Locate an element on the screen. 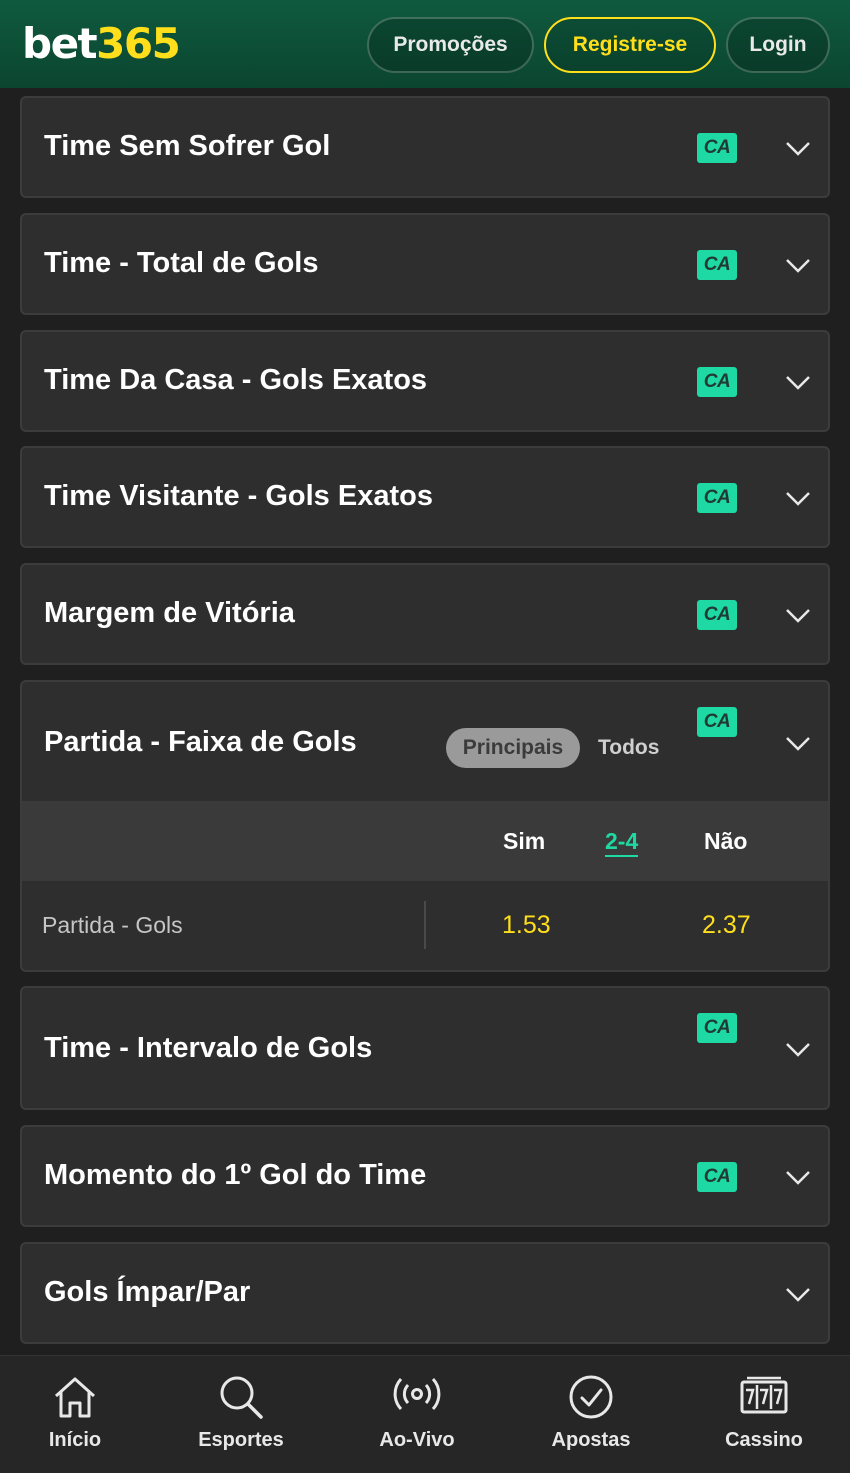  market-card: Time - Intervalo de Gols CA is located at coordinates (425, 1048).